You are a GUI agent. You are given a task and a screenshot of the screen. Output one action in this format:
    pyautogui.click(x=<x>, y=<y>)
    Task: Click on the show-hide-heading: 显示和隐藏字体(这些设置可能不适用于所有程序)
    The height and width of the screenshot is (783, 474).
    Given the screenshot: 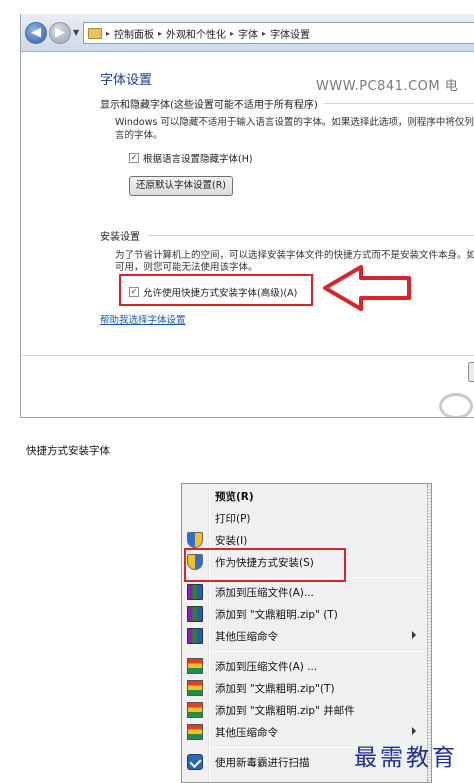 What is the action you would take?
    pyautogui.click(x=209, y=105)
    